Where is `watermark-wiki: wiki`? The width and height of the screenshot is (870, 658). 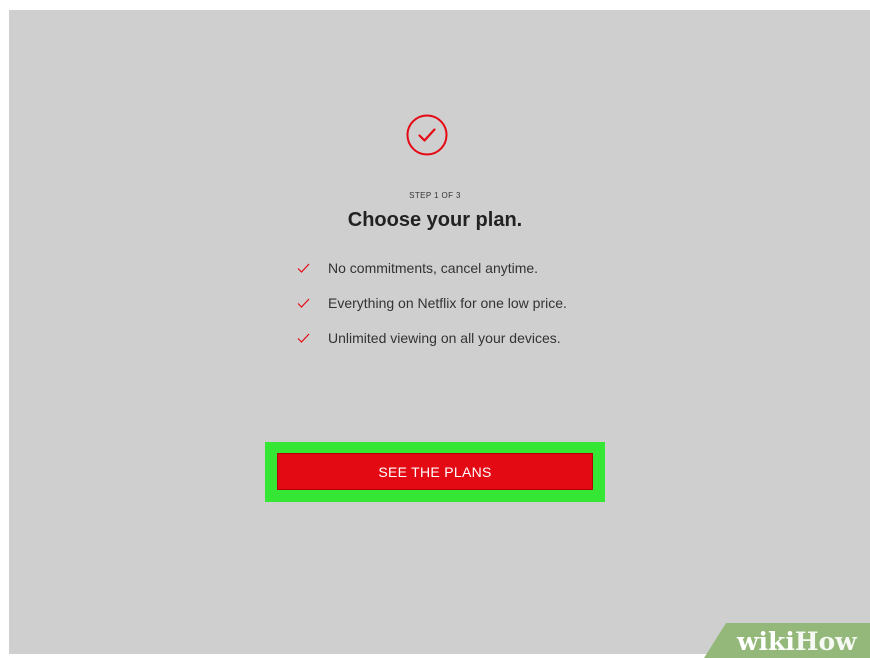 watermark-wiki: wiki is located at coordinates (766, 641).